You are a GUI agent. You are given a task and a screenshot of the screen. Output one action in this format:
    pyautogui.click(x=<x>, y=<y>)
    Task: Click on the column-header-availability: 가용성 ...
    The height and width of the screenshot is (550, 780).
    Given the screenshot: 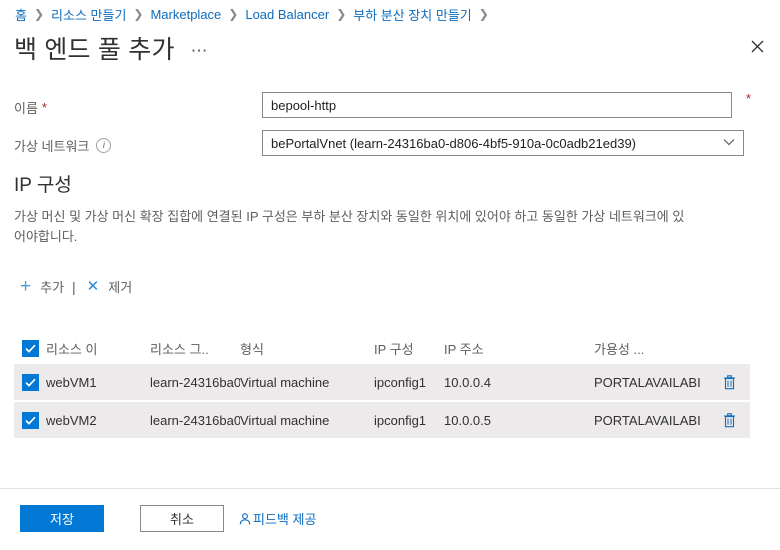 What is the action you would take?
    pyautogui.click(x=654, y=348)
    